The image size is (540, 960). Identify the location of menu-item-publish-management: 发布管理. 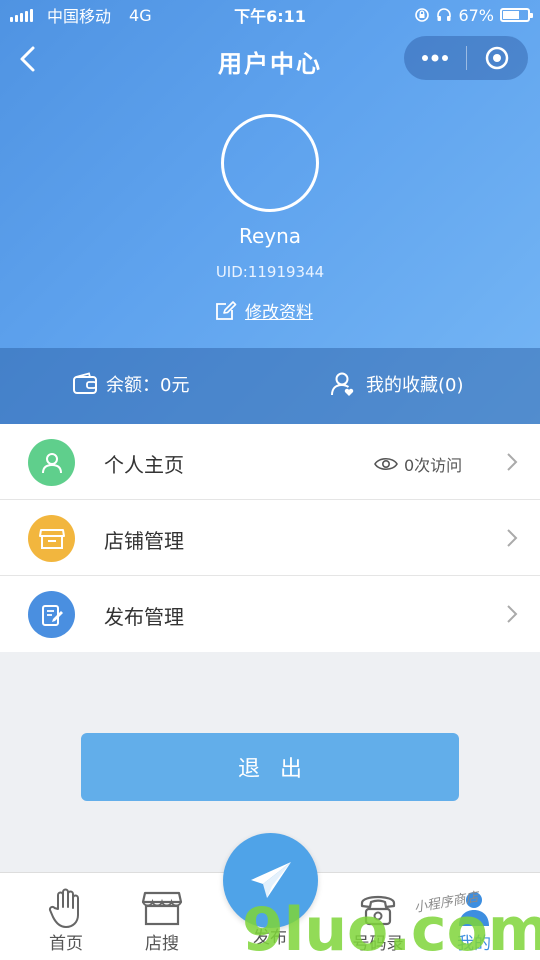
(270, 614).